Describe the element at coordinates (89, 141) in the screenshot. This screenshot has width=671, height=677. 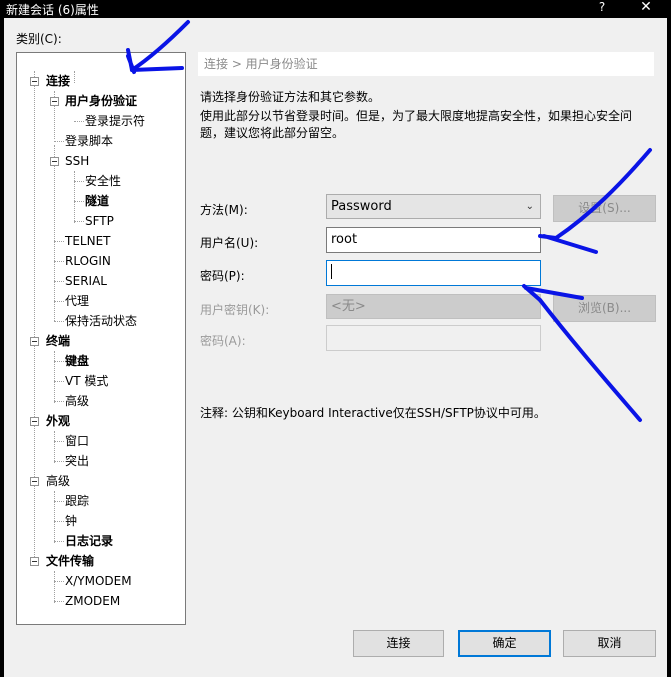
I see `tree-item-login-scripts: 登录脚本` at that location.